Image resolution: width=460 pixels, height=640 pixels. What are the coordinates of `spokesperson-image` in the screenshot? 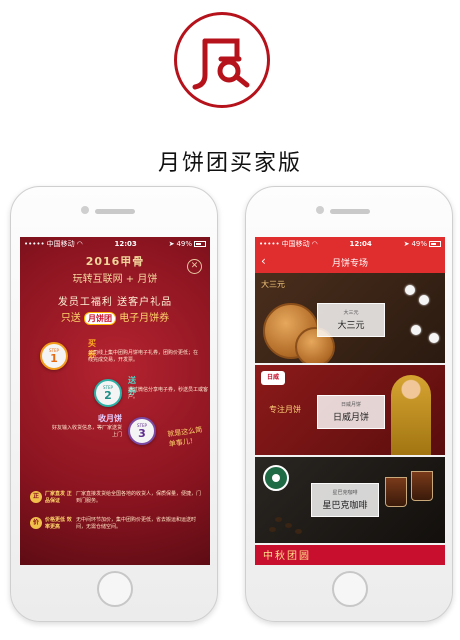 It's located at (411, 415).